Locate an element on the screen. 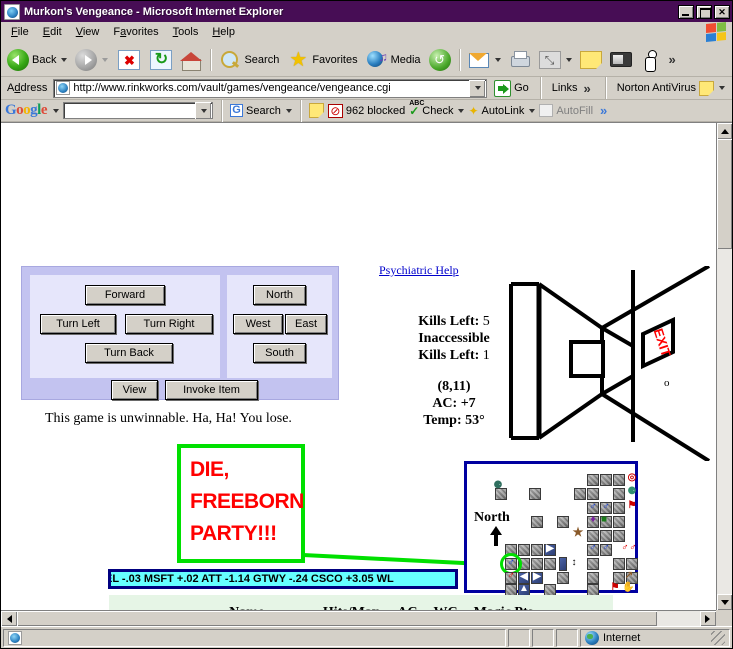  messenger-button is located at coordinates (621, 60).